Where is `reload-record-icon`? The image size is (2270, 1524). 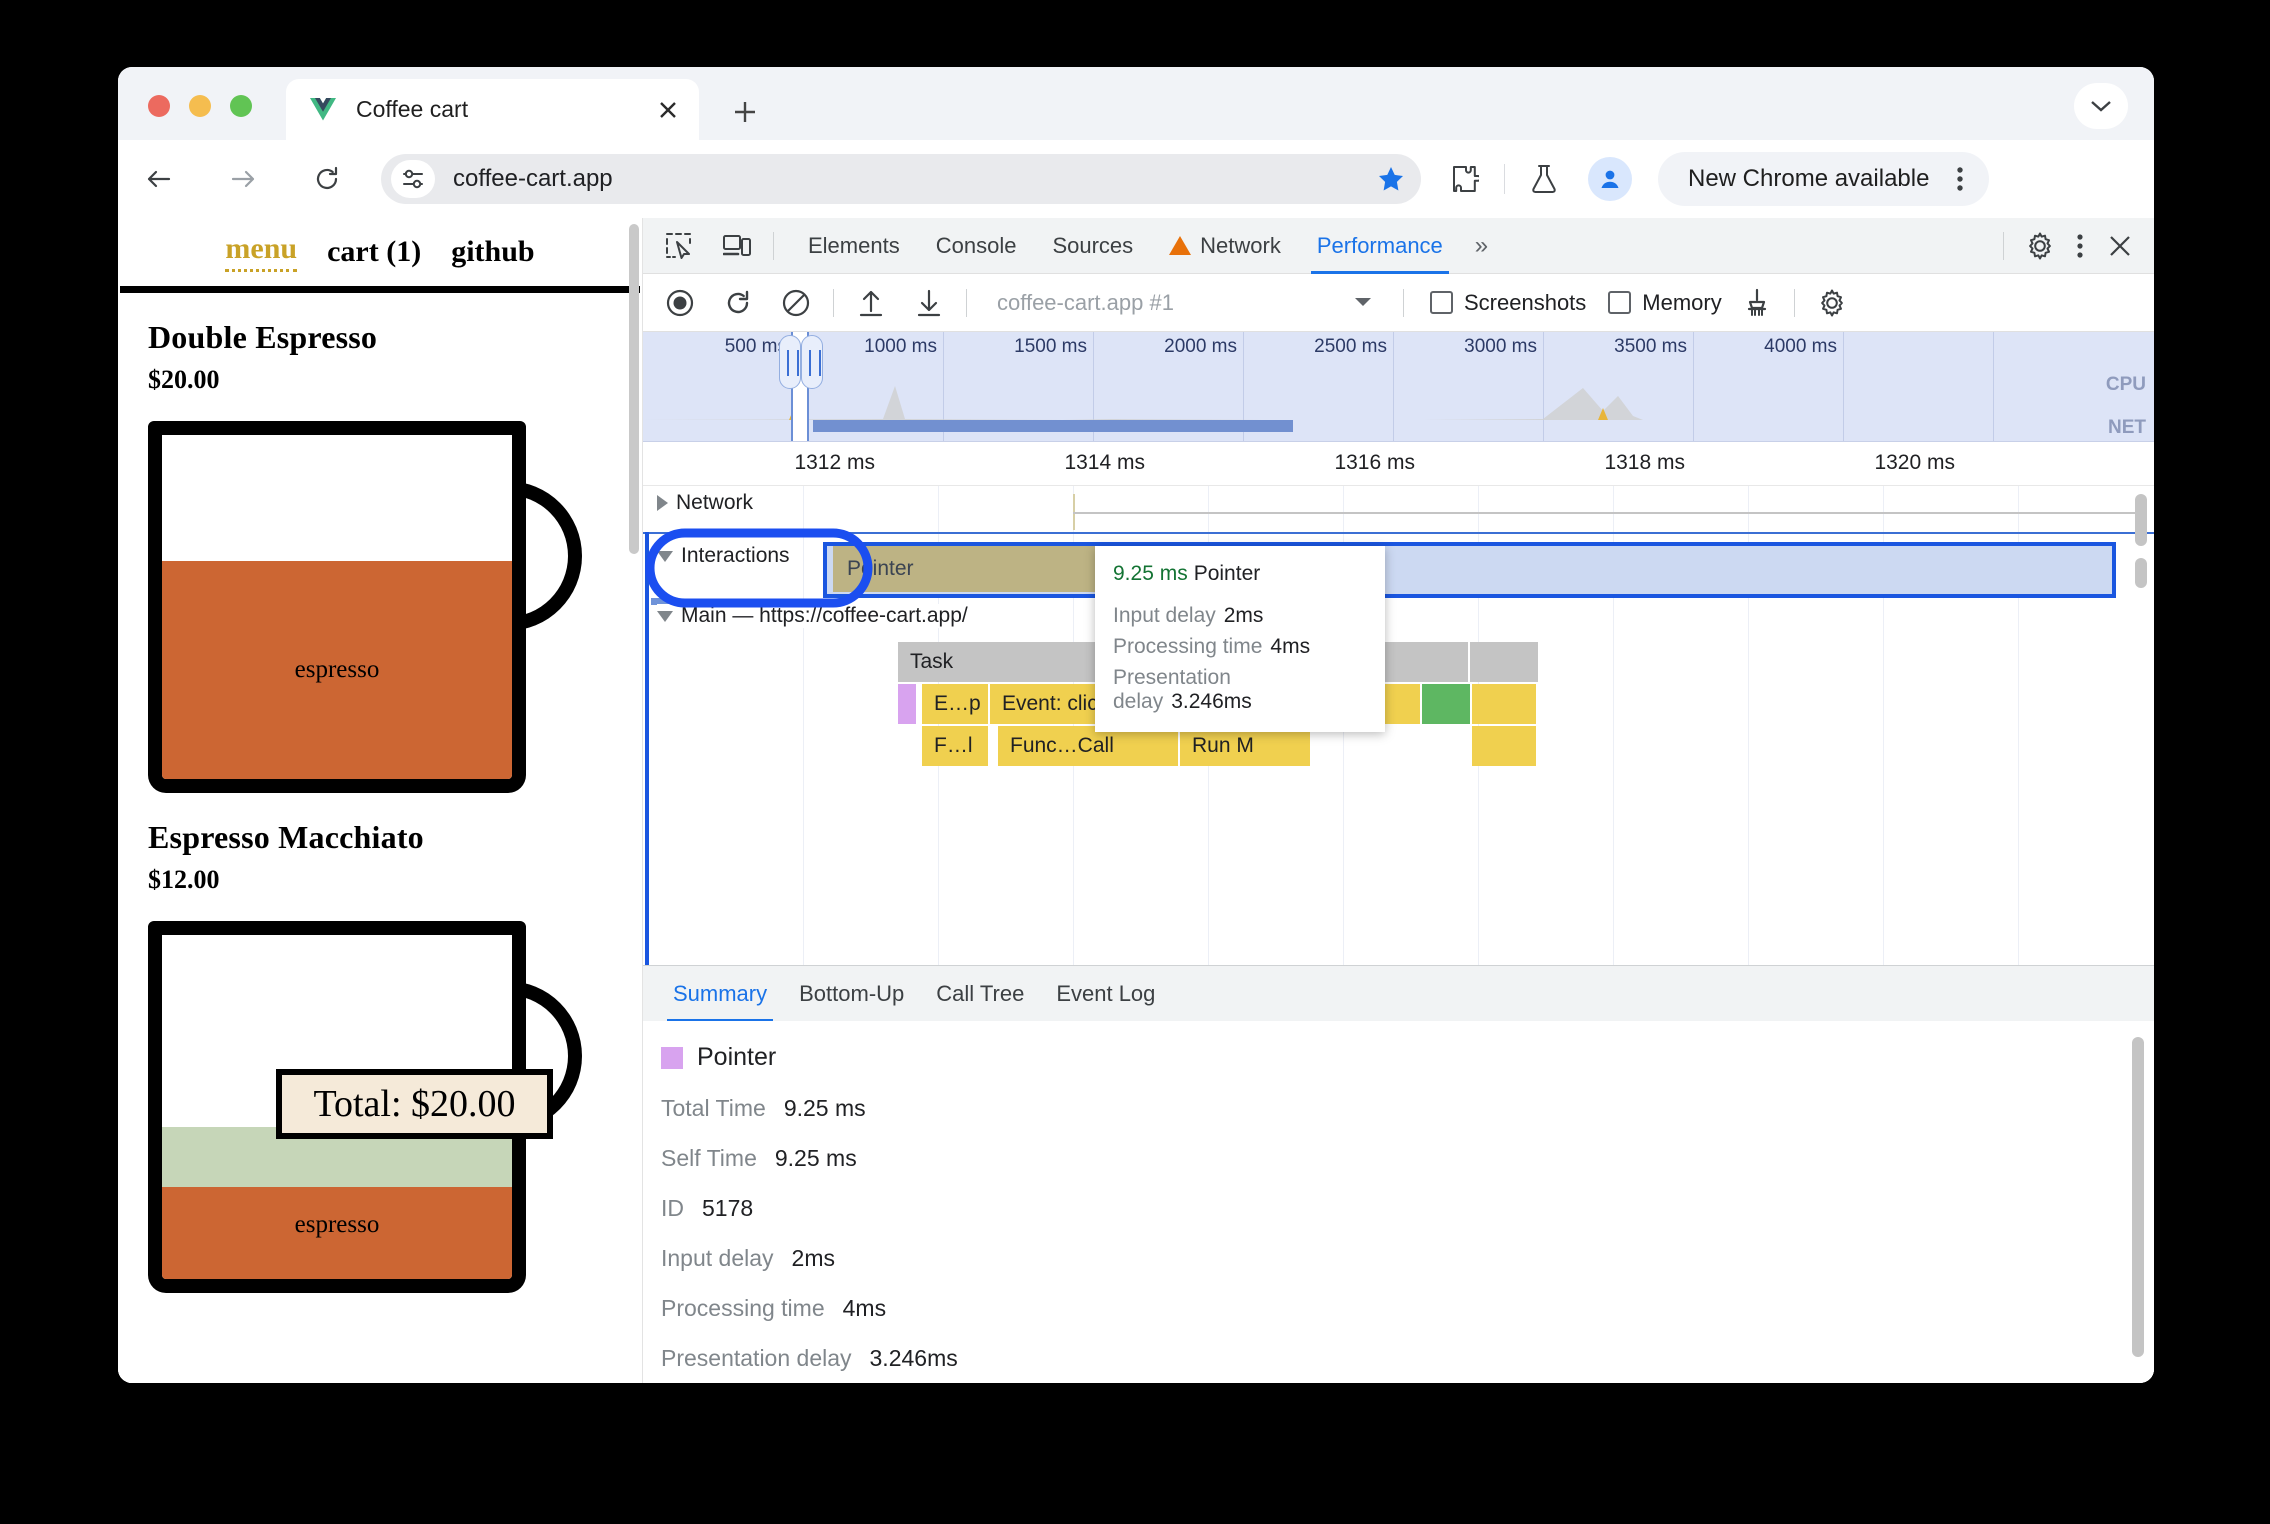 reload-record-icon is located at coordinates (738, 303).